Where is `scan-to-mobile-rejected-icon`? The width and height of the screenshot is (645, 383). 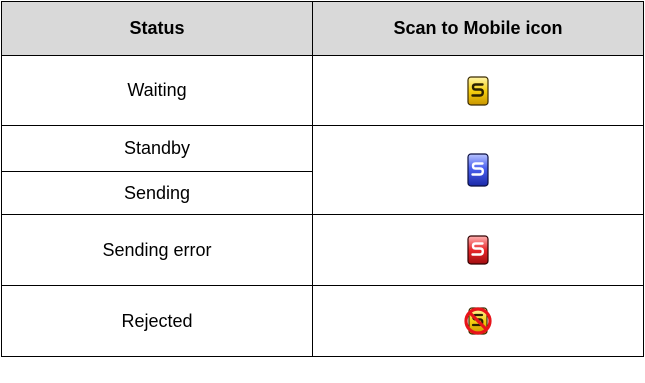 scan-to-mobile-rejected-icon is located at coordinates (478, 321).